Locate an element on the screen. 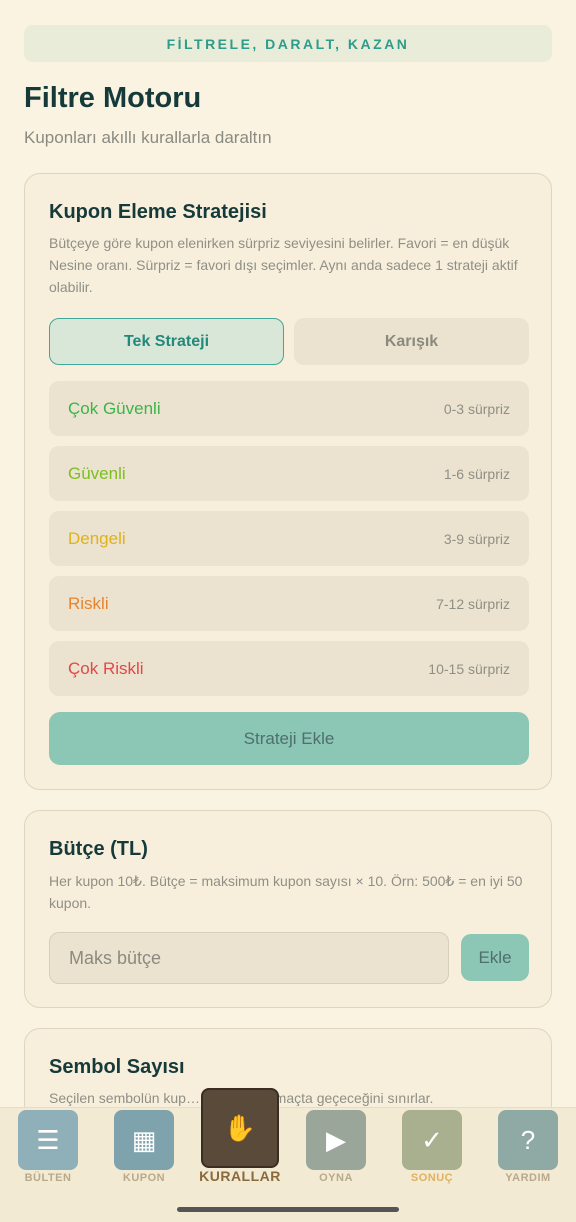 The height and width of the screenshot is (1222, 576). budget-card-title: Bütçe (TL) is located at coordinates (98, 849).